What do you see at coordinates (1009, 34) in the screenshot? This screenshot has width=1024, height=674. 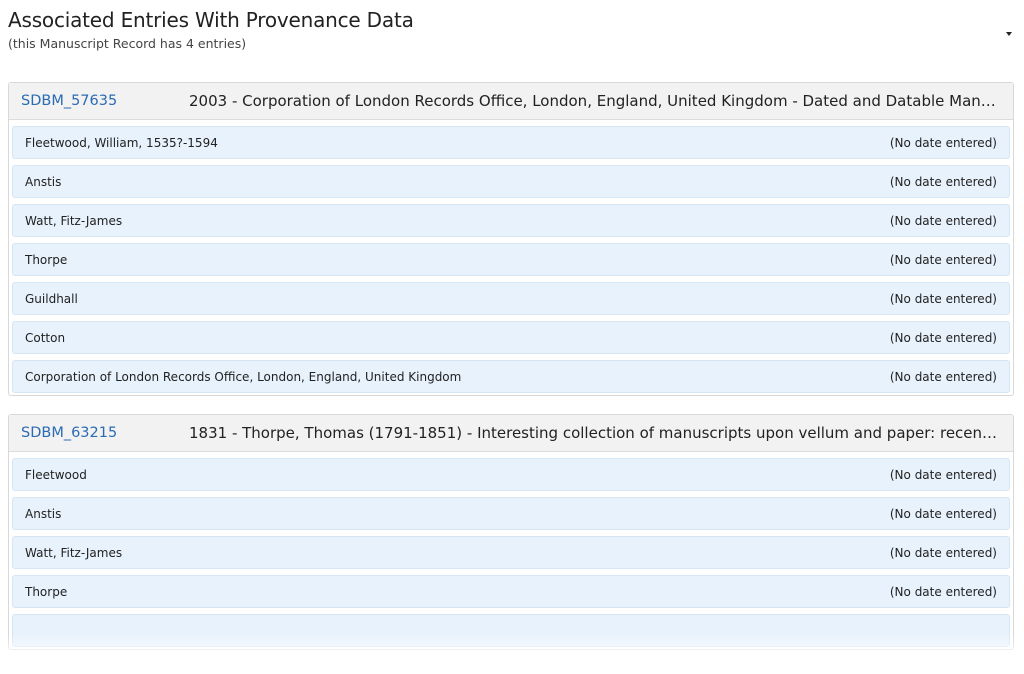 I see `caret-down-icon` at bounding box center [1009, 34].